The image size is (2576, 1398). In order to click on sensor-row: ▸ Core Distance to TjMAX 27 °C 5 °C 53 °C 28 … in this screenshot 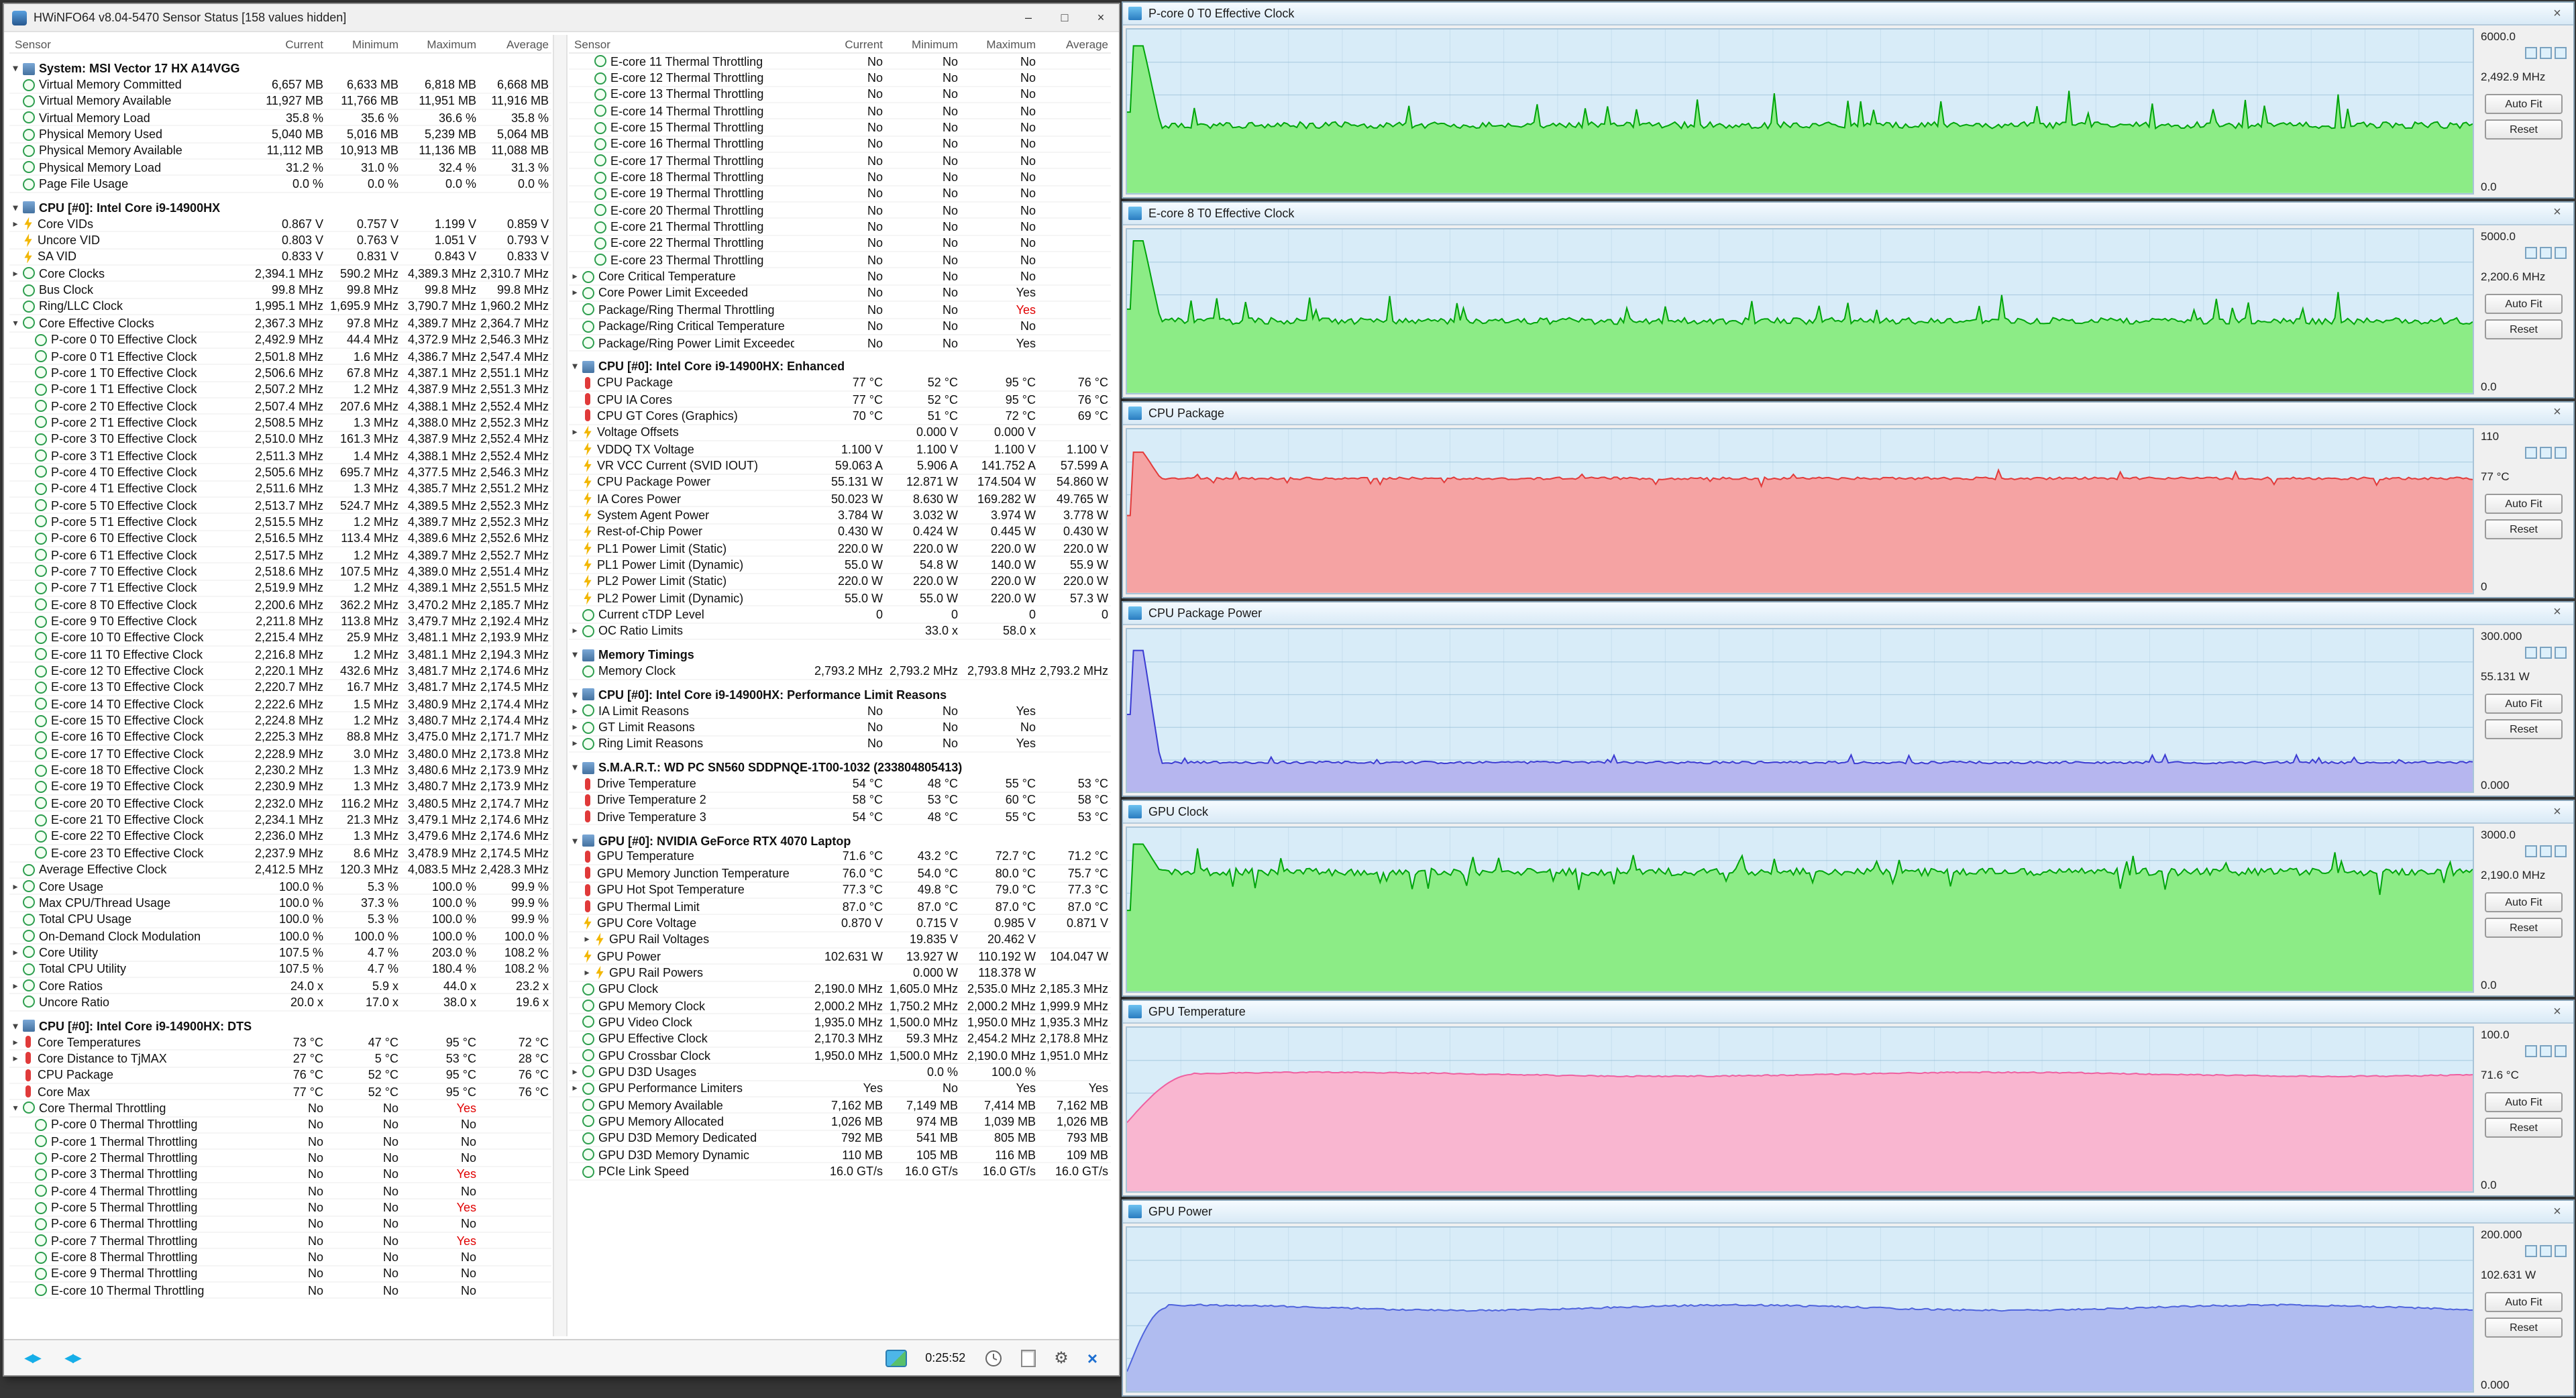, I will do `click(280, 1059)`.